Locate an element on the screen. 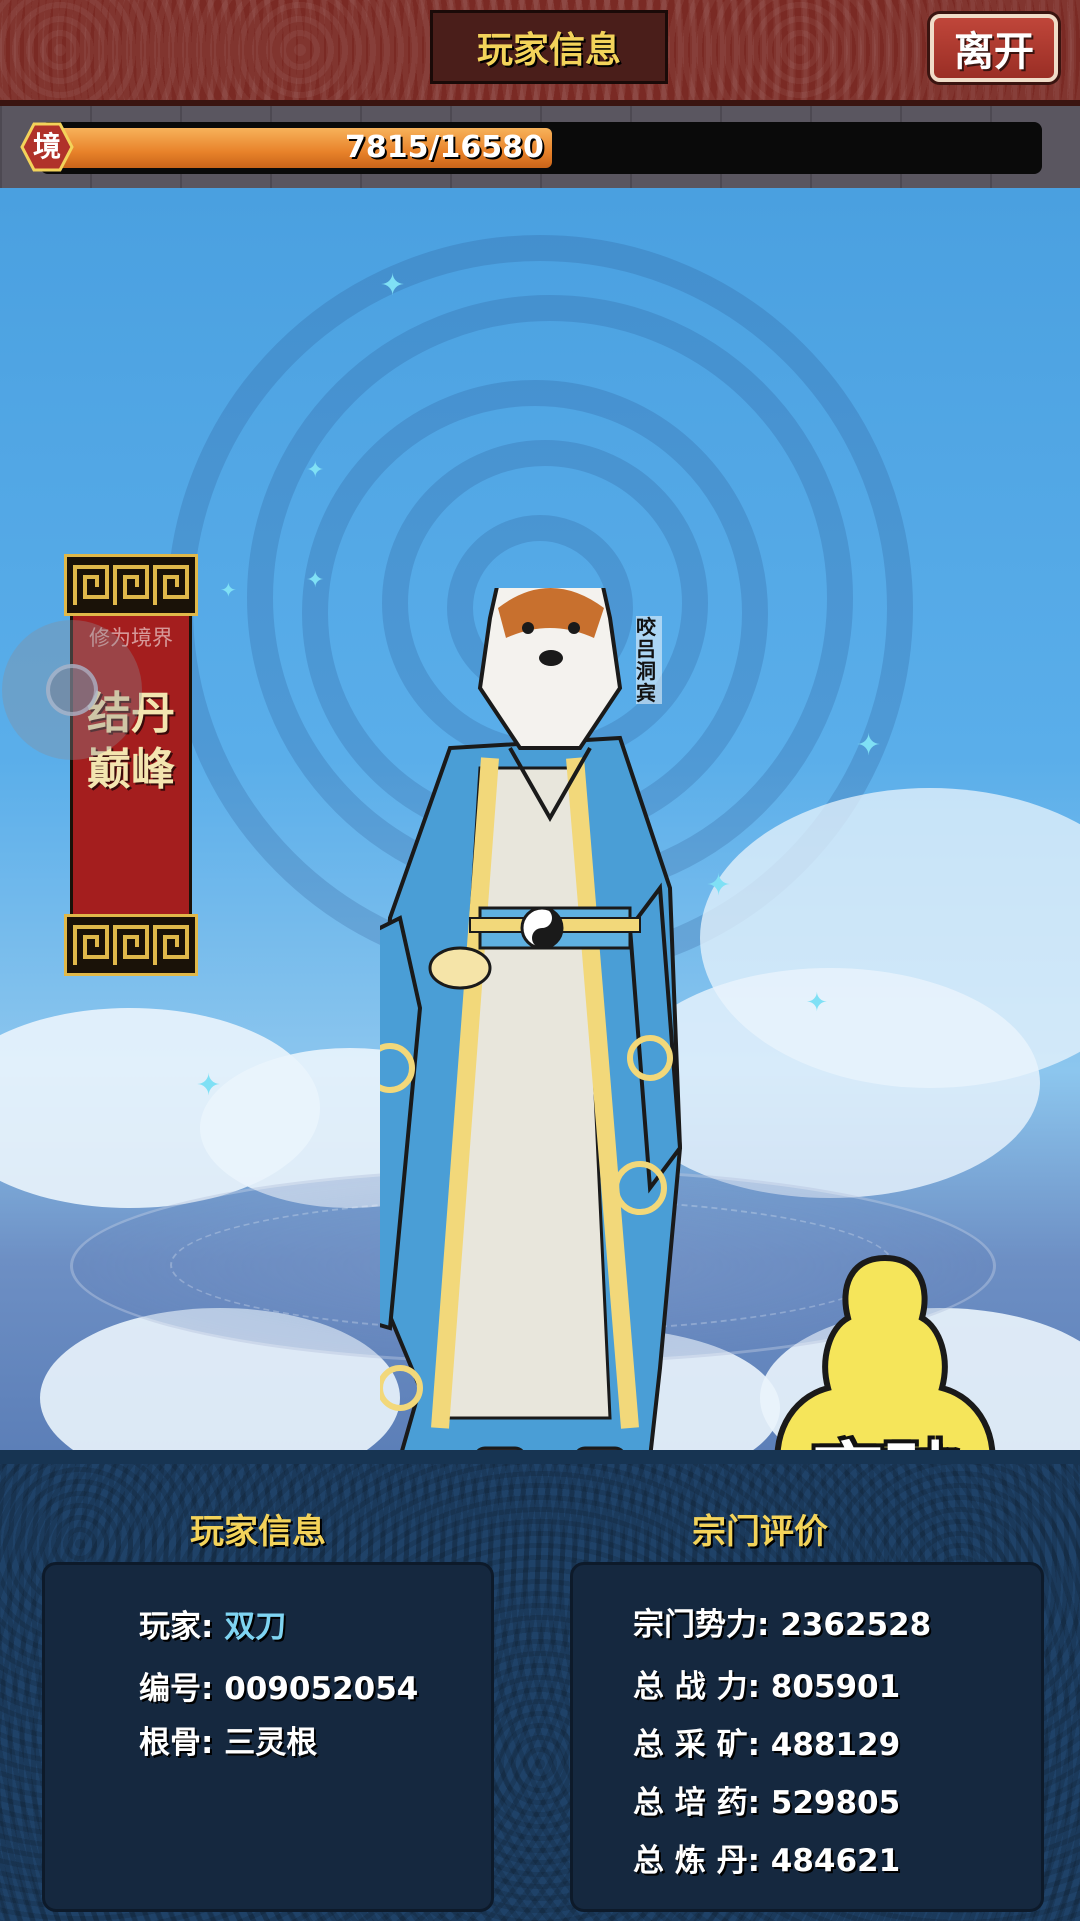  sect-rating-row: 总 采 矿: 488129 is located at coordinates (766, 1741).